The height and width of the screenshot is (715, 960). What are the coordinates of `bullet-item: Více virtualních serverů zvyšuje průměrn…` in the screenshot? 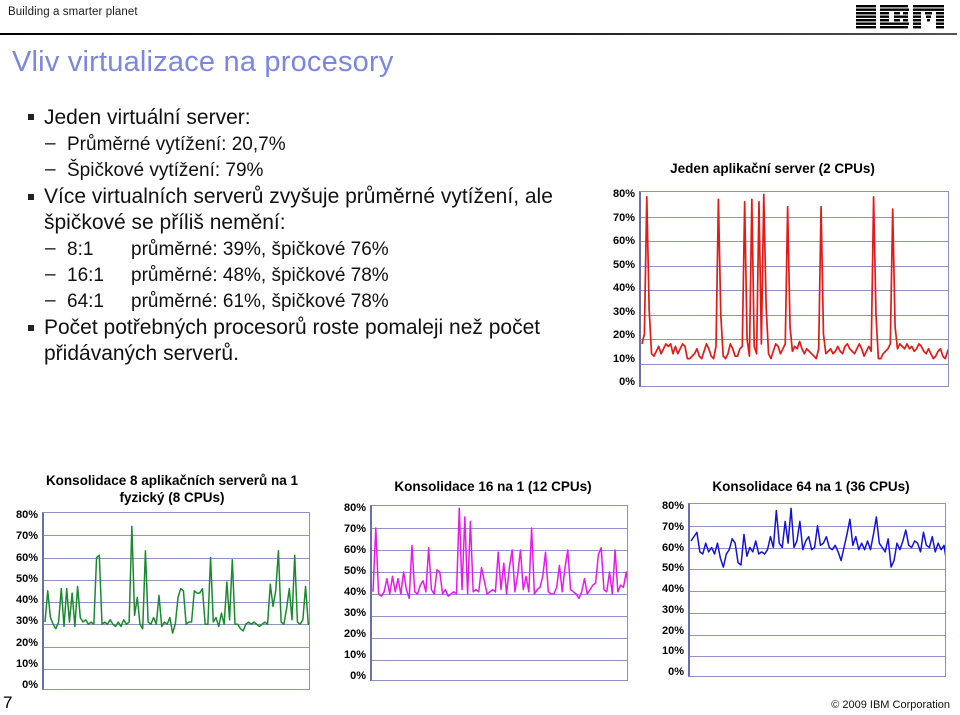 It's located at (301, 210).